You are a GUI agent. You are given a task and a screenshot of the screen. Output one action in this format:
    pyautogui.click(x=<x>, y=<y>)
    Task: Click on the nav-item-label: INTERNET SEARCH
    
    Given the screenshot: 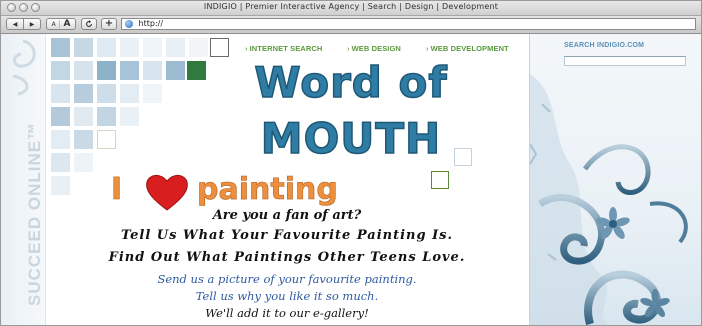 What is the action you would take?
    pyautogui.click(x=286, y=48)
    